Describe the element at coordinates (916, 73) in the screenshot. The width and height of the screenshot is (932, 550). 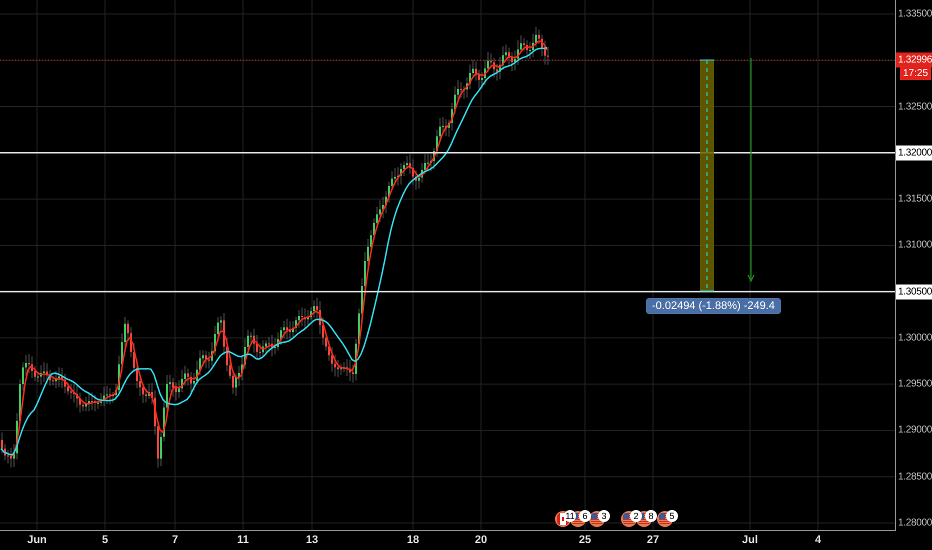
I see `countdown-label: 17:25` at that location.